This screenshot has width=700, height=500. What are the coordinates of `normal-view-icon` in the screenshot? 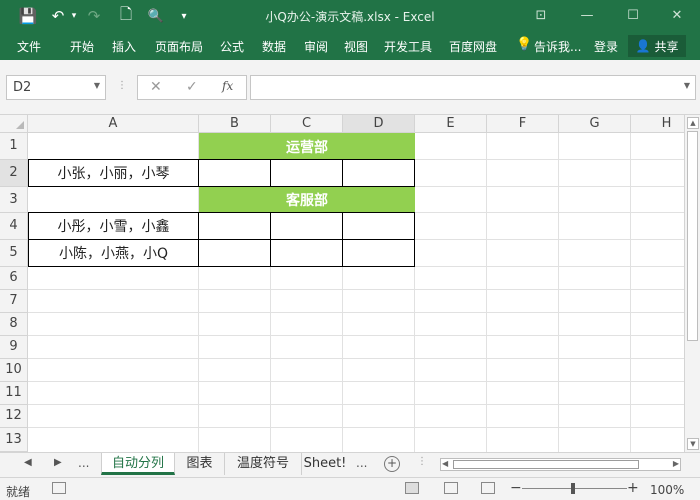 It's located at (412, 488).